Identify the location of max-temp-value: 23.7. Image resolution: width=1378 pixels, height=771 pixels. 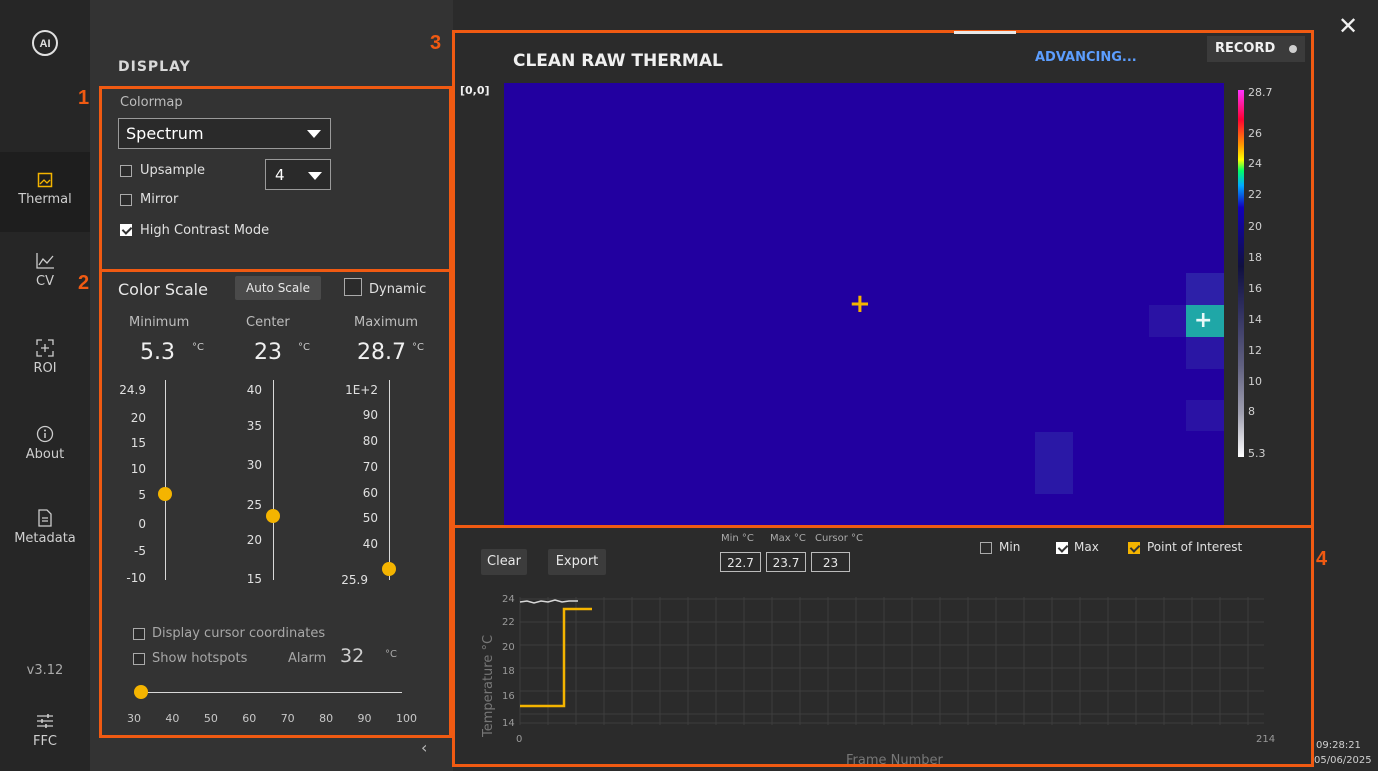
(786, 562).